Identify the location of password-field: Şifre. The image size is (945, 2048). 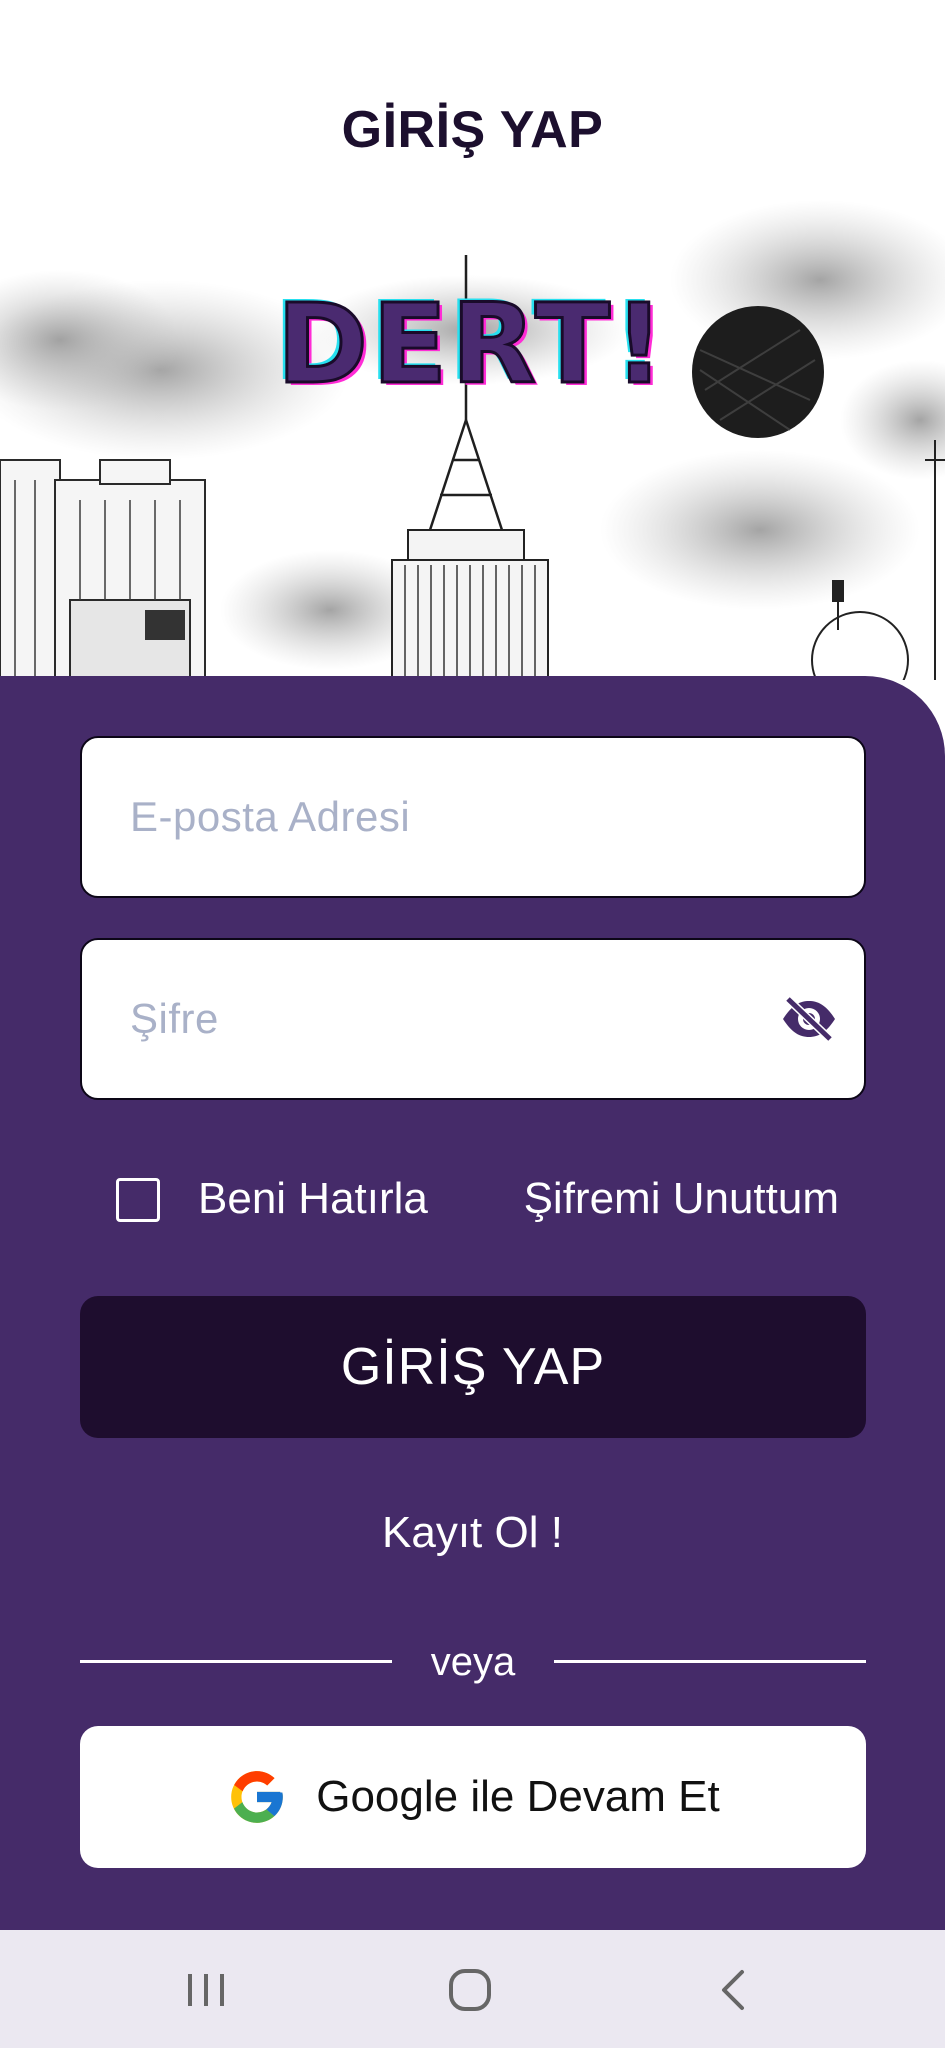
(473, 1019).